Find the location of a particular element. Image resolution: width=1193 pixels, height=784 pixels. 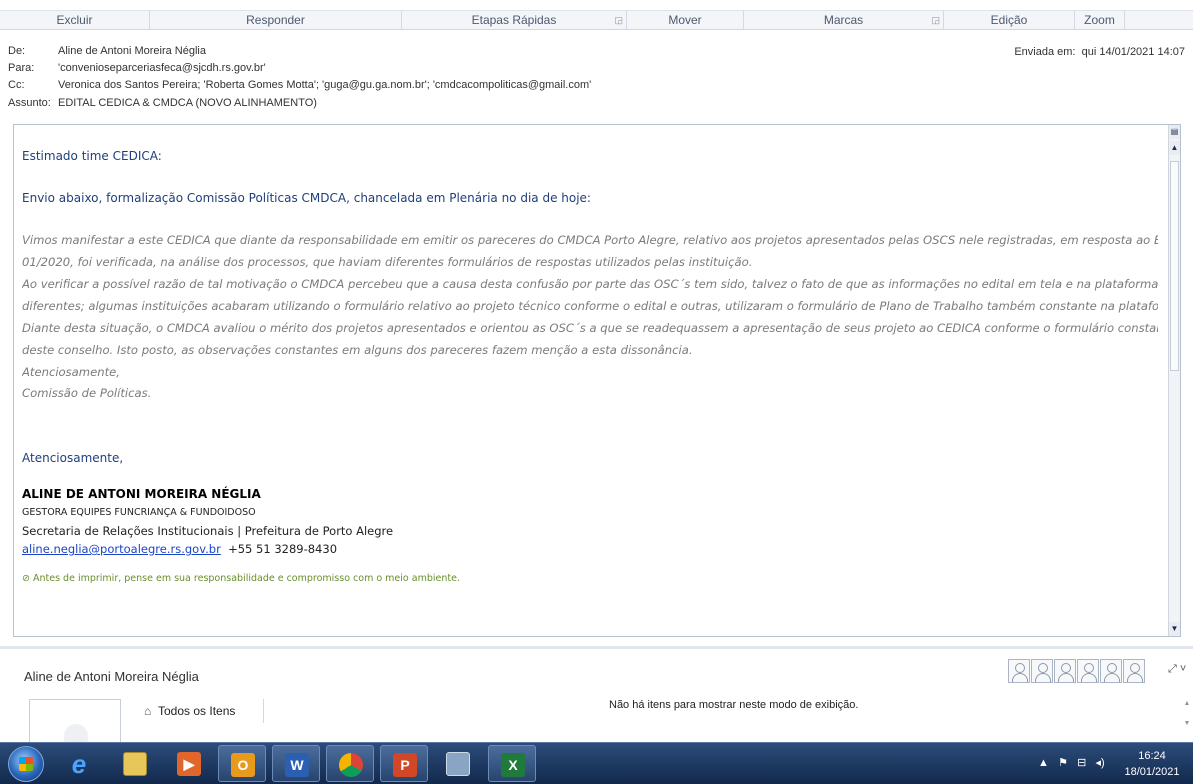

taskbar-chrome-button is located at coordinates (350, 763).